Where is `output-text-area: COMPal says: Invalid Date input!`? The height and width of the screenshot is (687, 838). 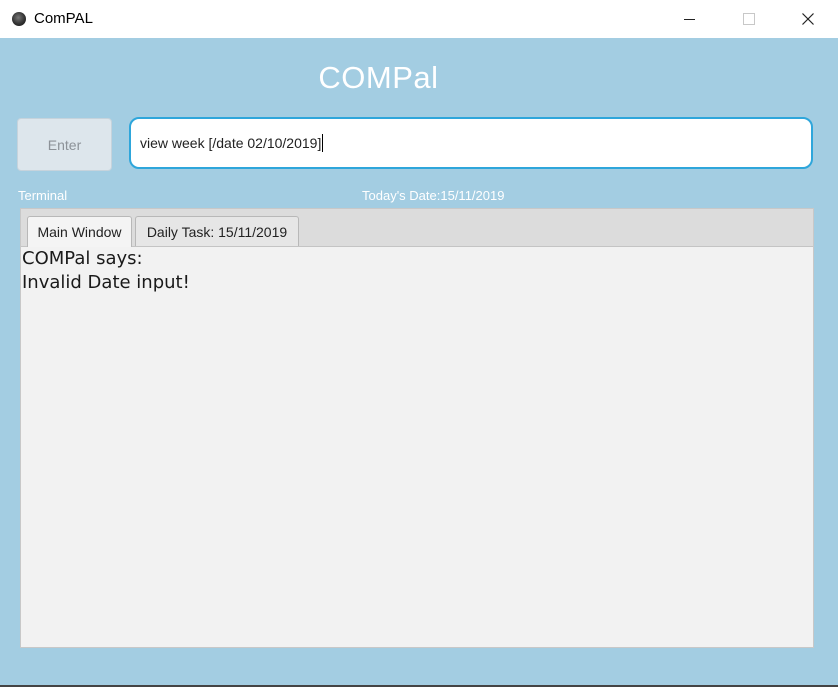 output-text-area: COMPal says: Invalid Date input! is located at coordinates (417, 271).